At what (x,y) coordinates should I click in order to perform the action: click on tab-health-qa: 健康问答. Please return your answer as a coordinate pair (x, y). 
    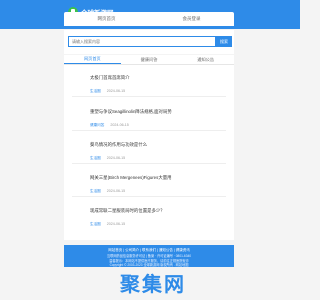
    Looking at the image, I should click on (149, 59).